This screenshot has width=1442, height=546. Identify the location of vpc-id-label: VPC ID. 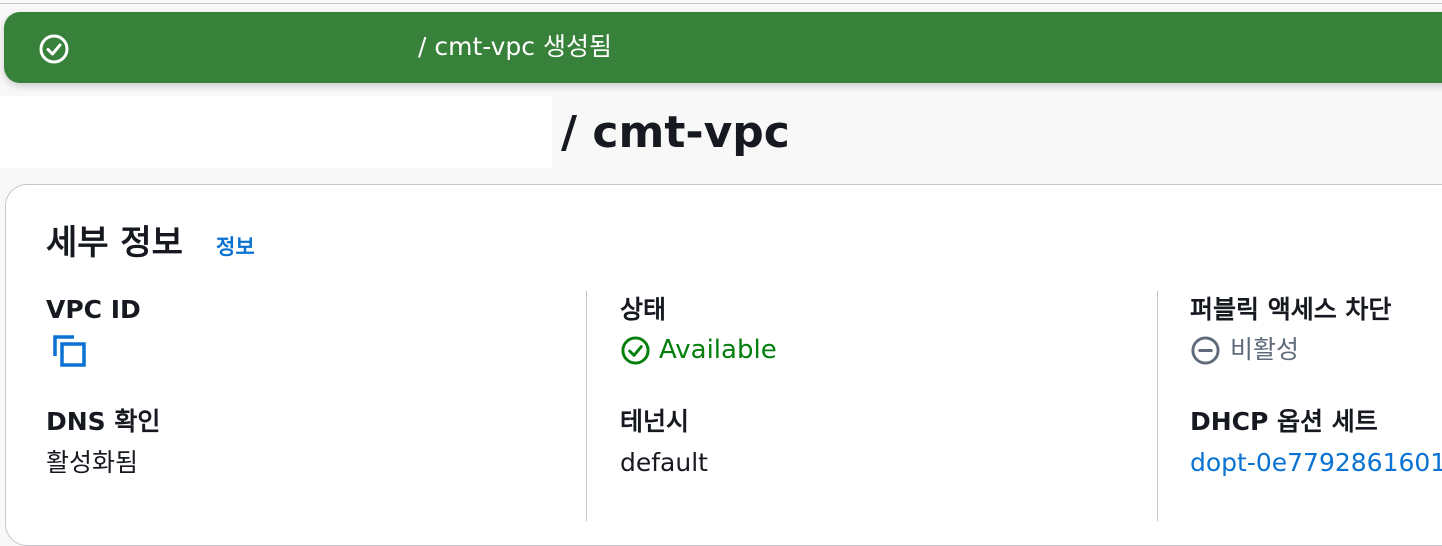
(93, 309).